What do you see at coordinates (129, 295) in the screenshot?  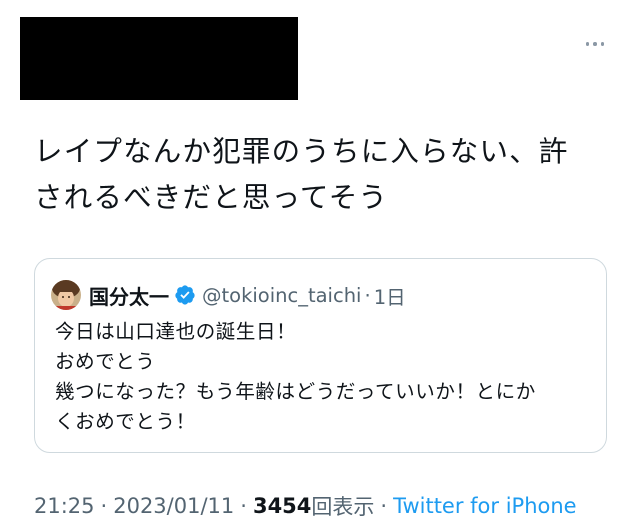 I see `quoted-author-name: 国分太一` at bounding box center [129, 295].